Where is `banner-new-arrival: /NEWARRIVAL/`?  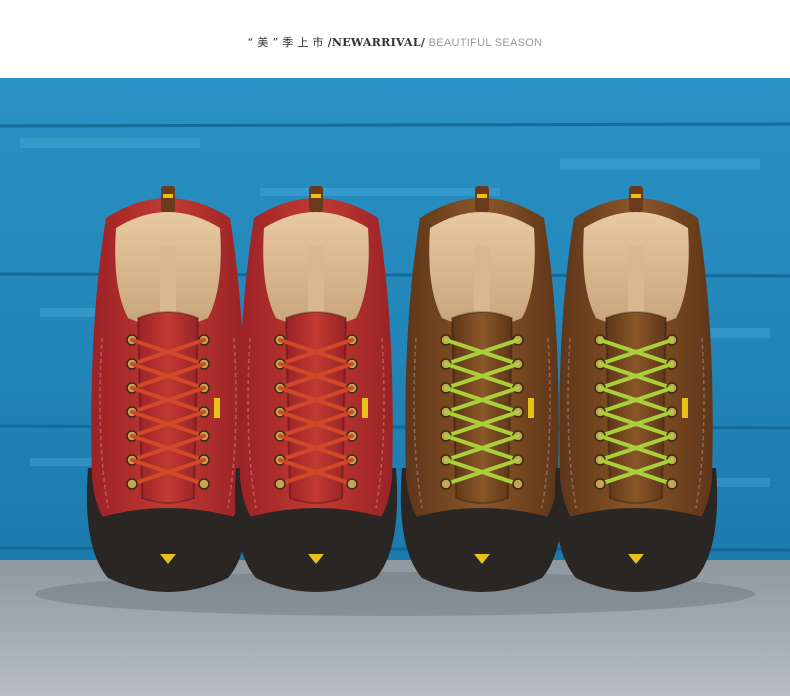
banner-new-arrival: /NEWARRIVAL/ is located at coordinates (376, 42).